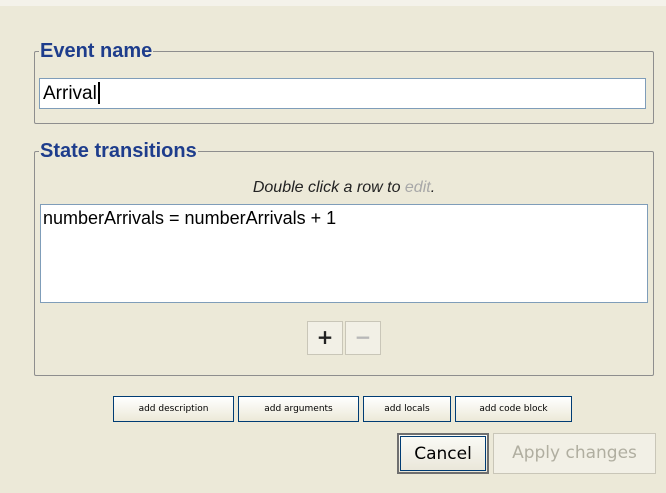 The width and height of the screenshot is (666, 493). Describe the element at coordinates (328, 187) in the screenshot. I see `edit-hint-prefix: Double click a row to` at that location.